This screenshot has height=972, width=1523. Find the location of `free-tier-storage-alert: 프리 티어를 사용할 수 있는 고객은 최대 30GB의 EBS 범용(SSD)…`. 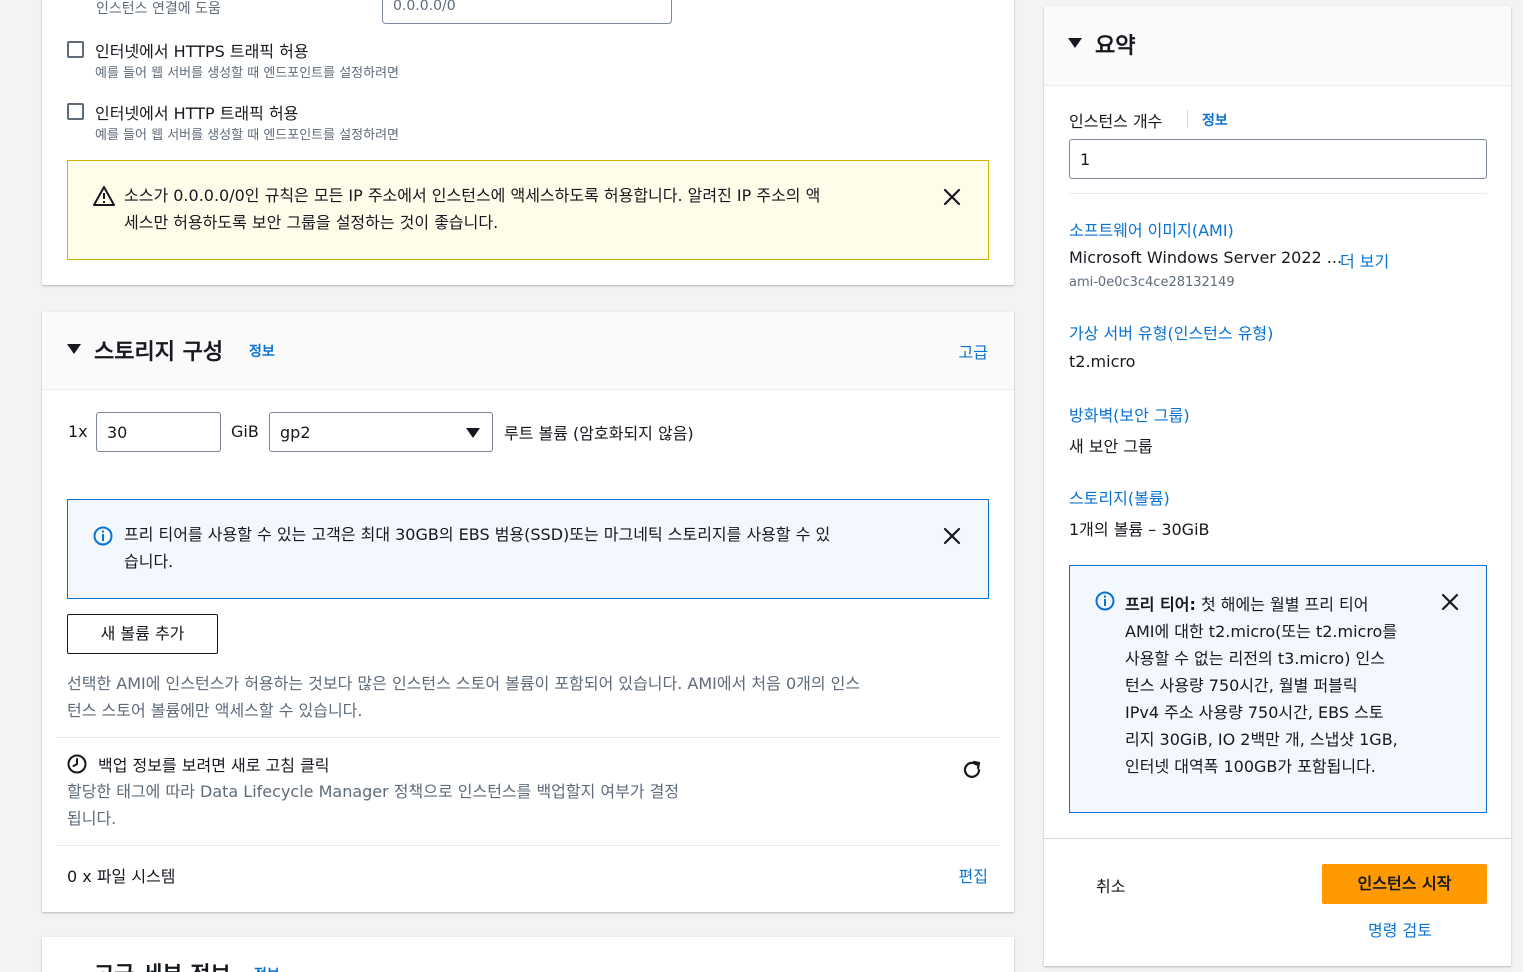

free-tier-storage-alert: 프리 티어를 사용할 수 있는 고객은 최대 30GB의 EBS 범용(SSD)… is located at coordinates (528, 549).